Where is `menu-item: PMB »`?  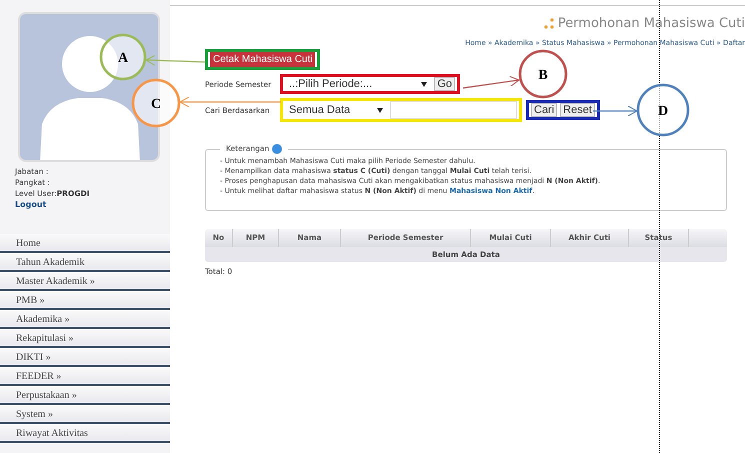
menu-item: PMB » is located at coordinates (85, 300).